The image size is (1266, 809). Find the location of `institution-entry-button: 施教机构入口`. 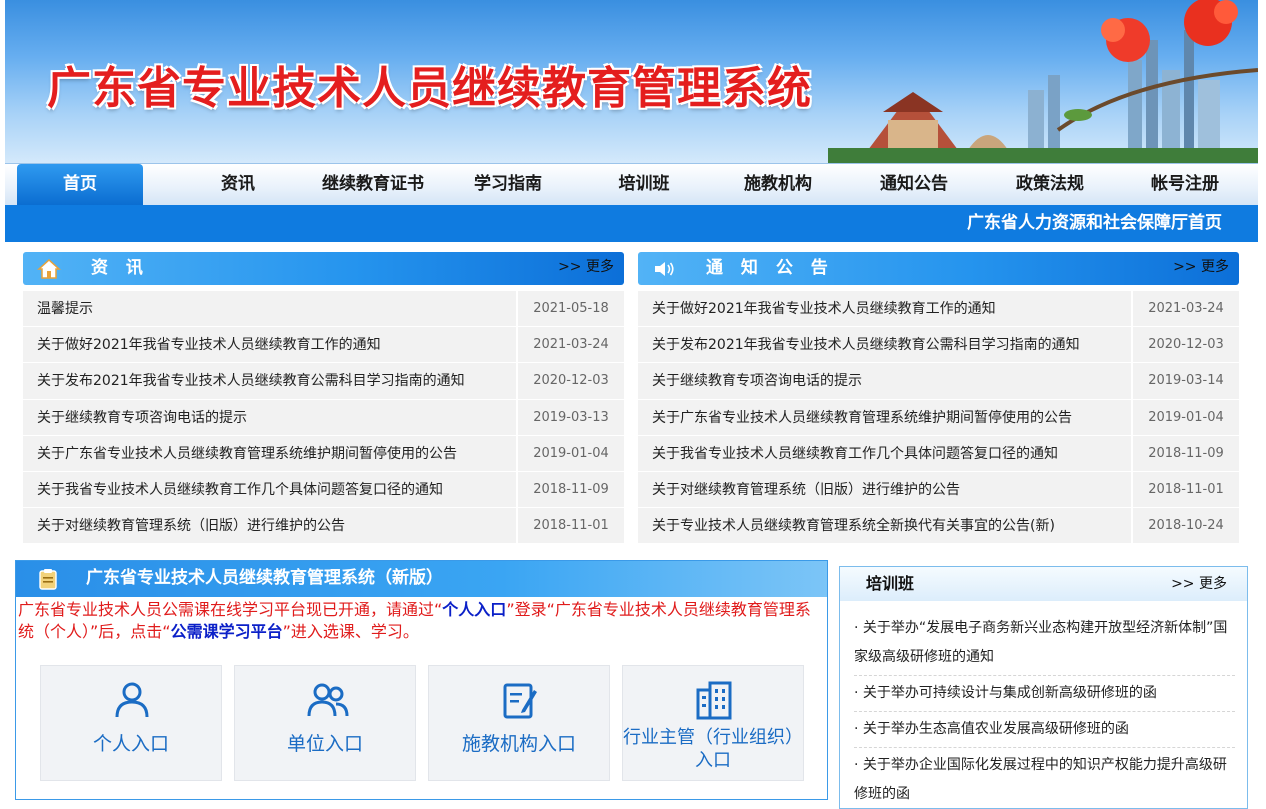

institution-entry-button: 施教机构入口 is located at coordinates (519, 723).